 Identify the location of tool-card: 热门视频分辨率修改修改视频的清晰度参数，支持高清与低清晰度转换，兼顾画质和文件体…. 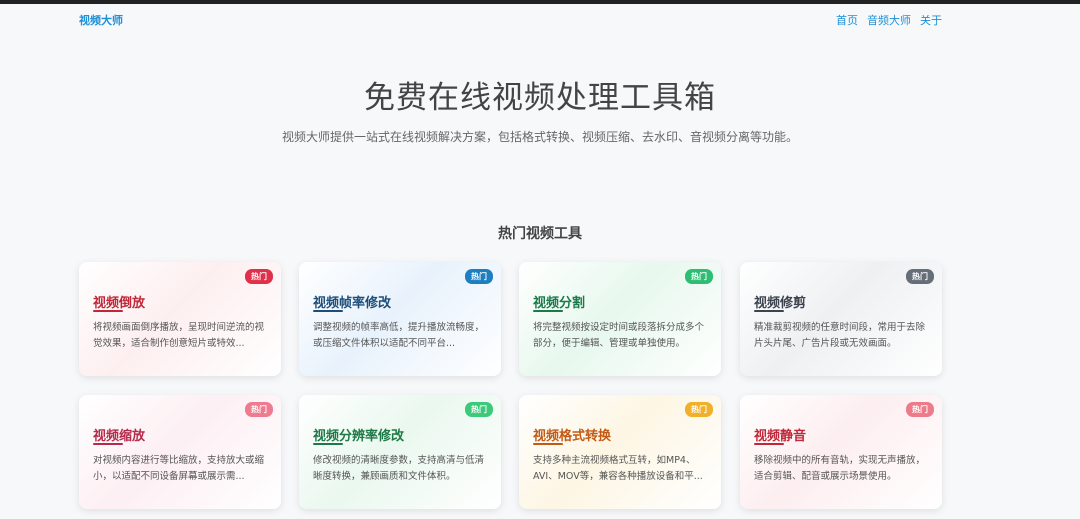
(400, 452).